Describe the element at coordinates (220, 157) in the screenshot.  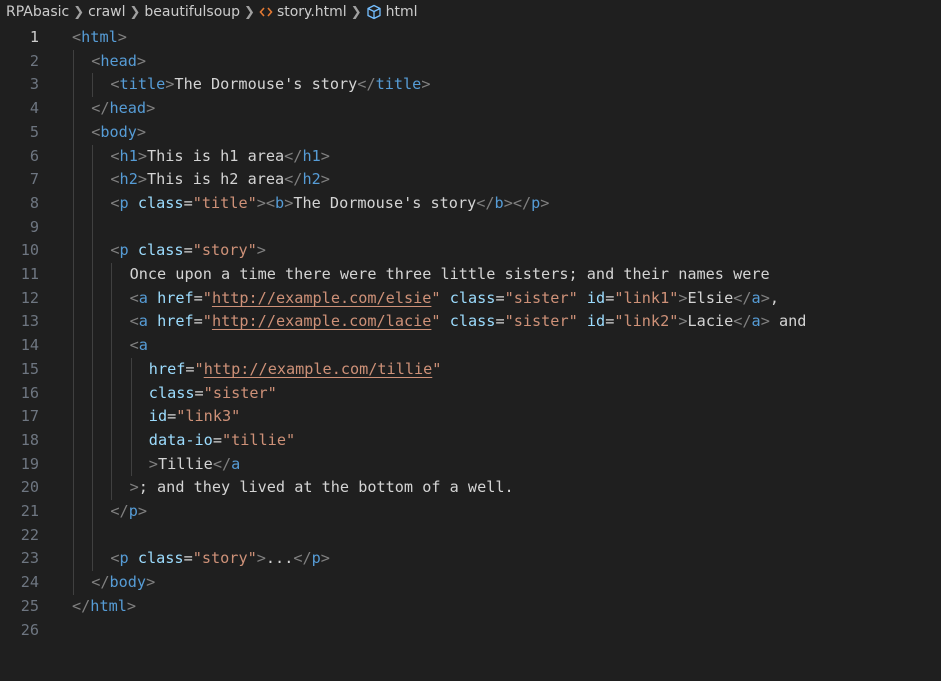
I see `code-text: <h1>This is h1 area</h1>` at that location.